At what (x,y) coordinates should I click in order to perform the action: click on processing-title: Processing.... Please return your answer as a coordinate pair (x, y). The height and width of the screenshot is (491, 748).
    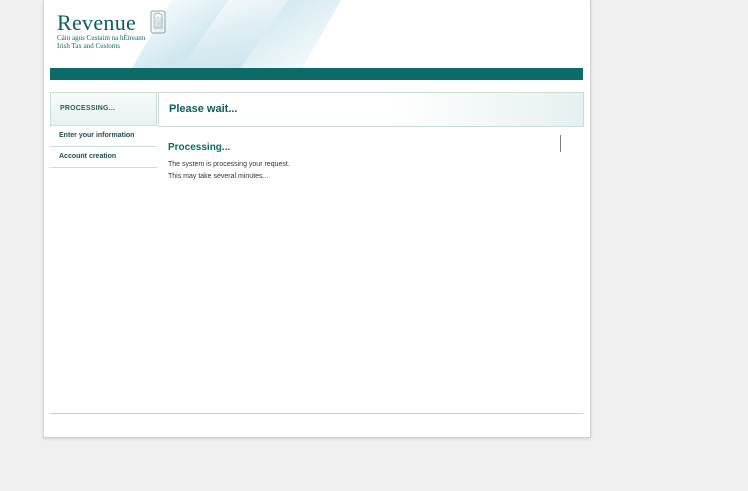
    Looking at the image, I should click on (199, 147).